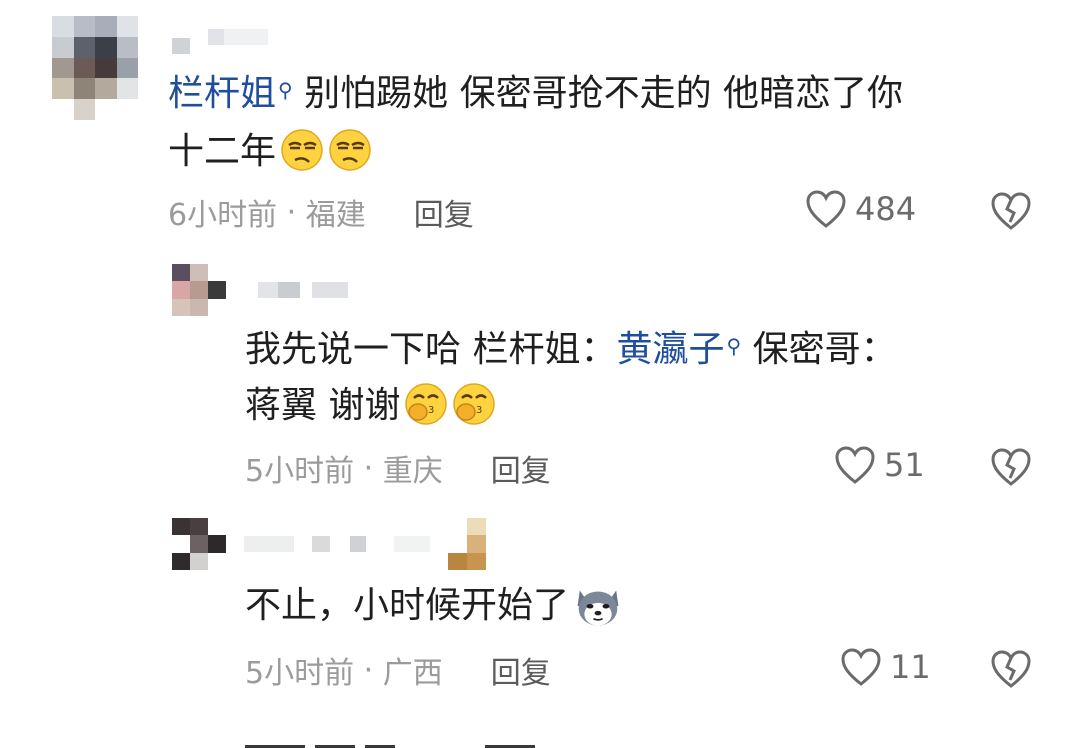 The height and width of the screenshot is (748, 1080). I want to click on mention-link: 黄瀛子, so click(670, 349).